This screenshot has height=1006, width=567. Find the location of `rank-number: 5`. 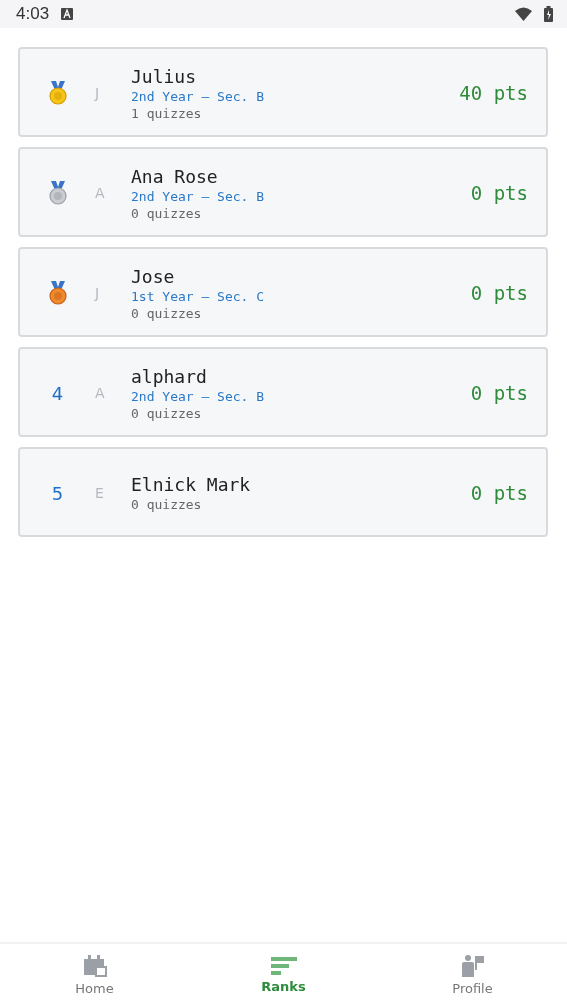

rank-number: 5 is located at coordinates (57, 493).